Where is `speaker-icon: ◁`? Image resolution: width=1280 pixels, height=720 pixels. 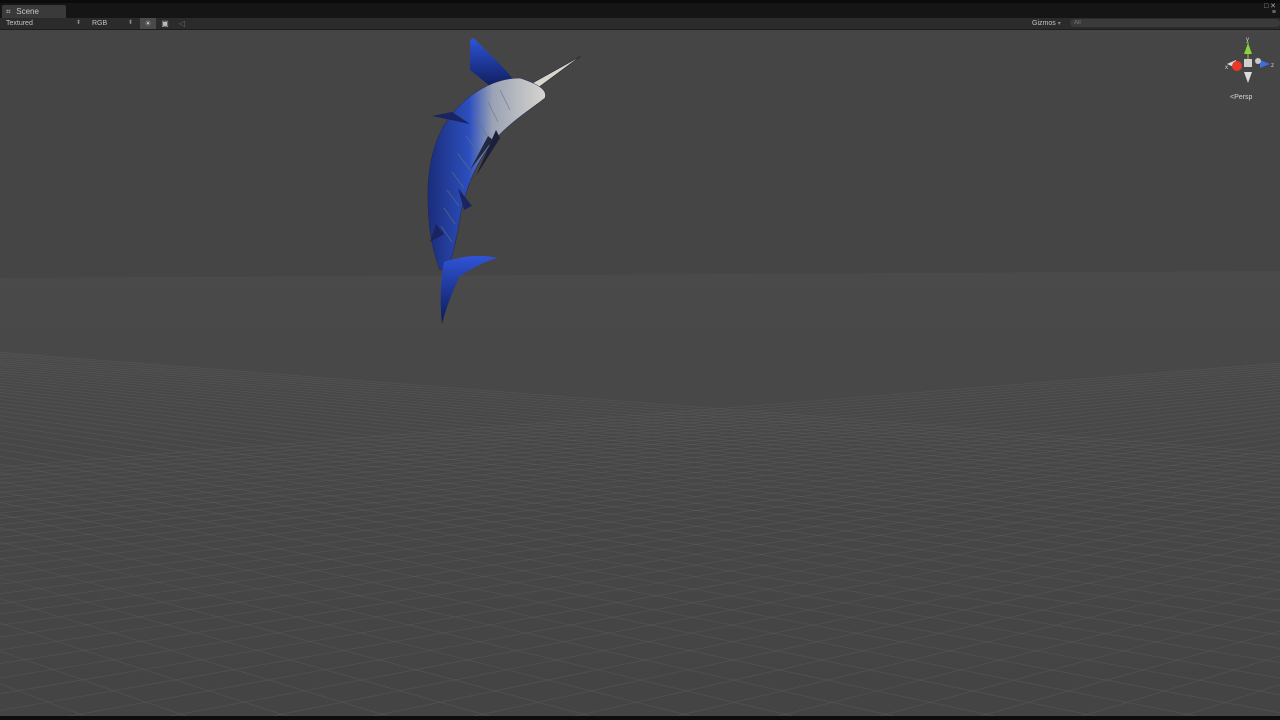 speaker-icon: ◁ is located at coordinates (182, 23).